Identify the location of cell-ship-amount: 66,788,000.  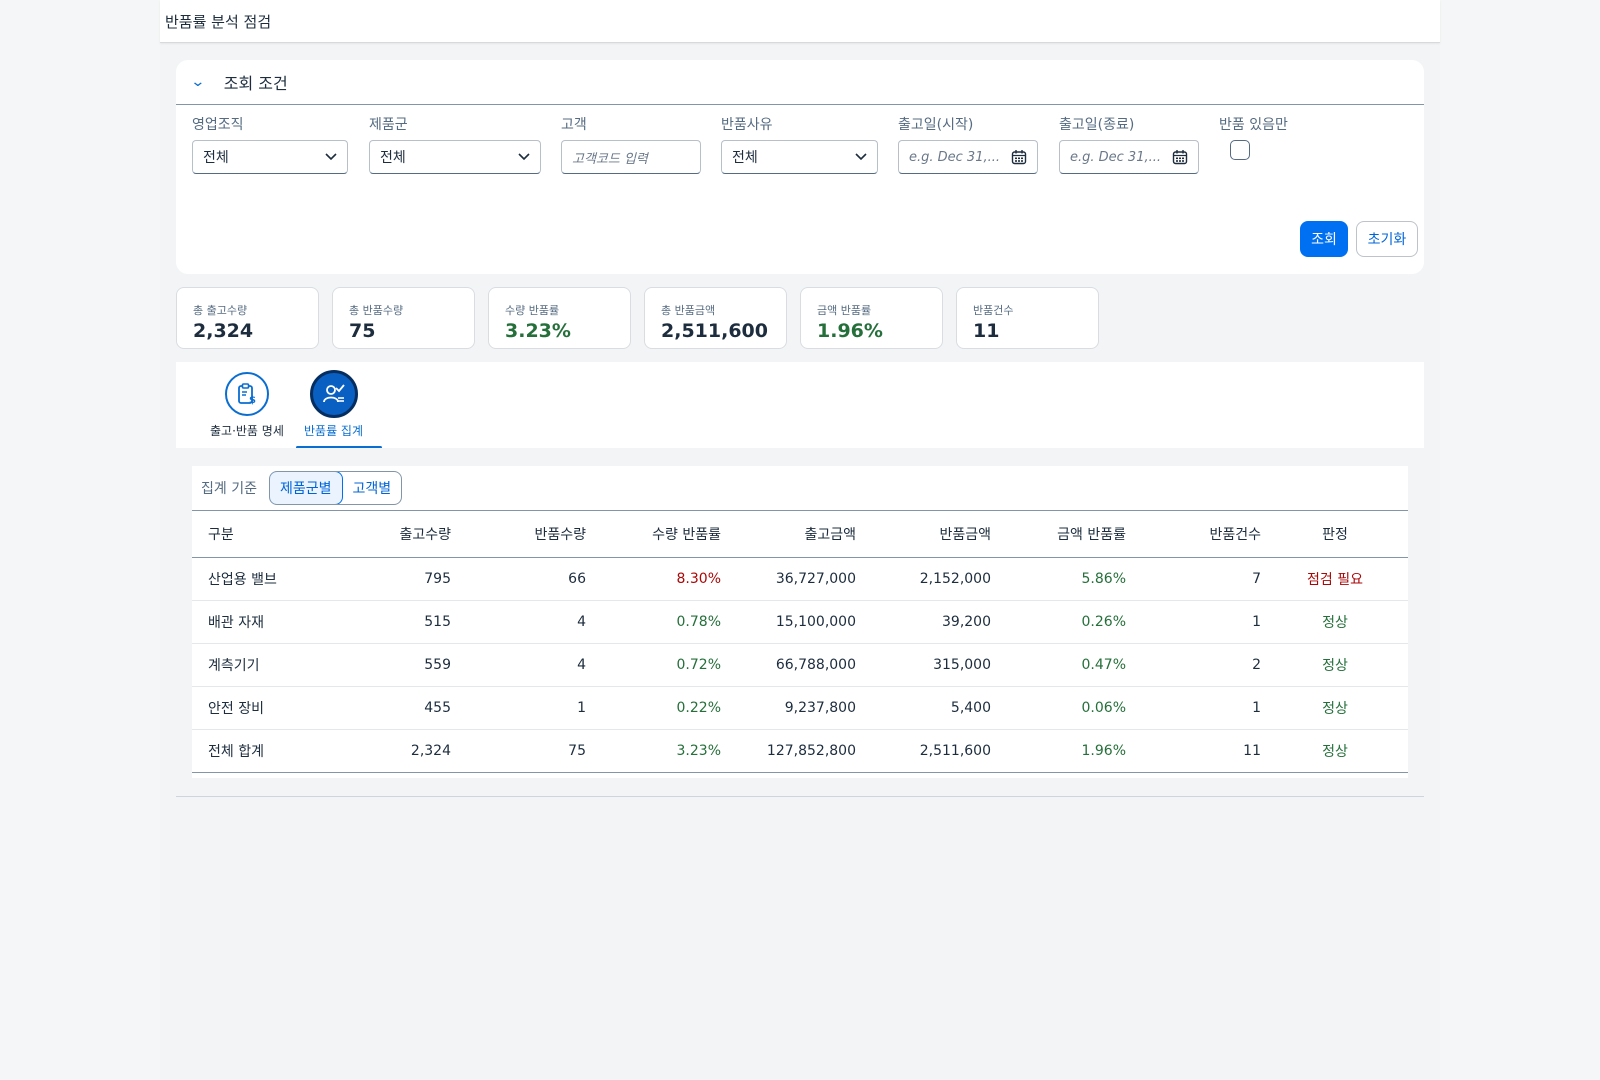
(815, 665).